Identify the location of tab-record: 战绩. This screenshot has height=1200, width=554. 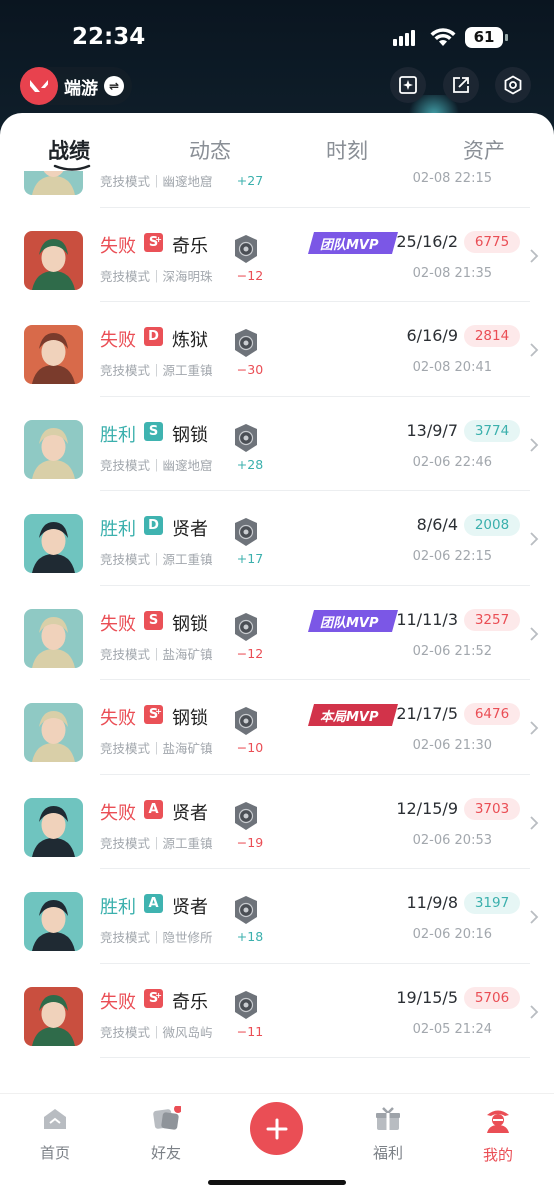
(69, 150).